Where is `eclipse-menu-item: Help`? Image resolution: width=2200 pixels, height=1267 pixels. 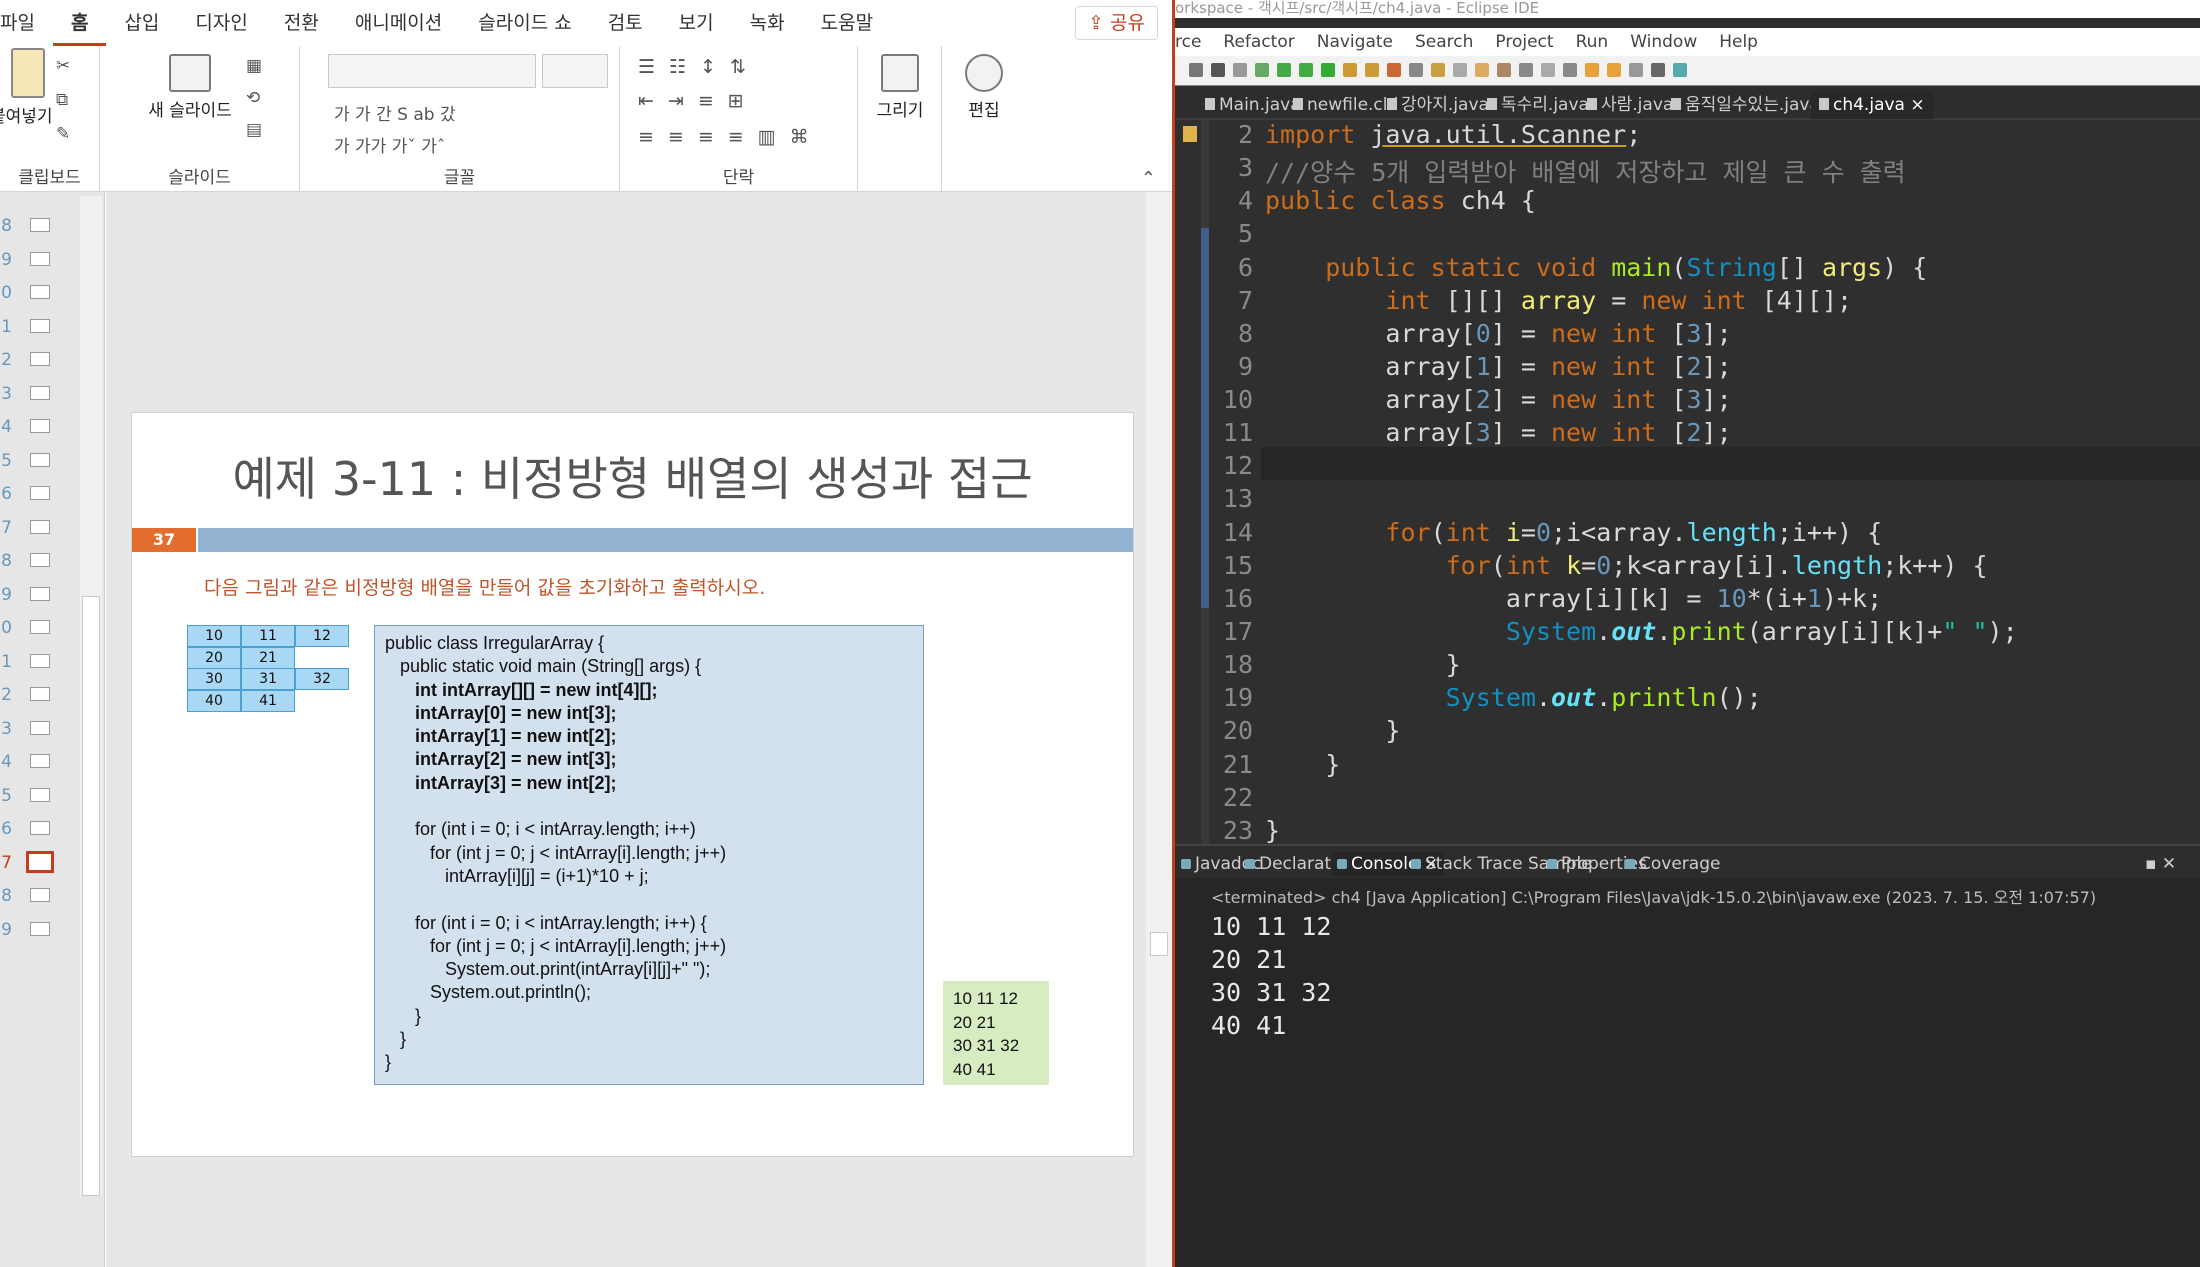 eclipse-menu-item: Help is located at coordinates (1738, 42).